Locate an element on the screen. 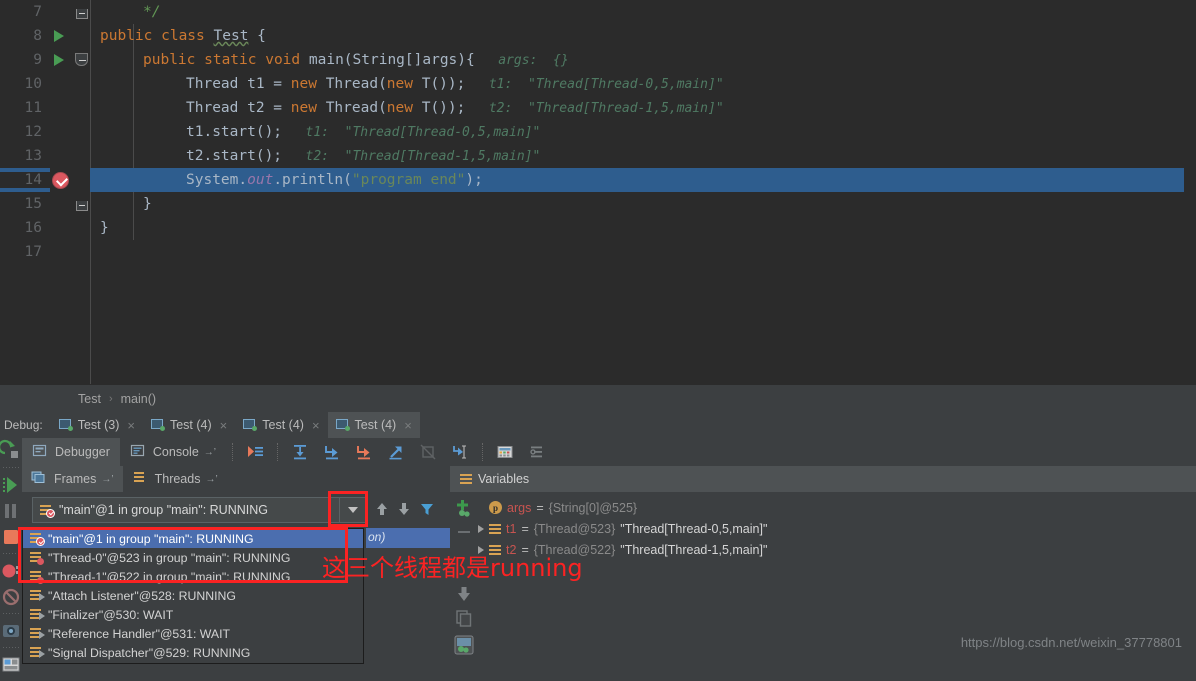 The image size is (1196, 681). code-line: 17 is located at coordinates (598, 252).